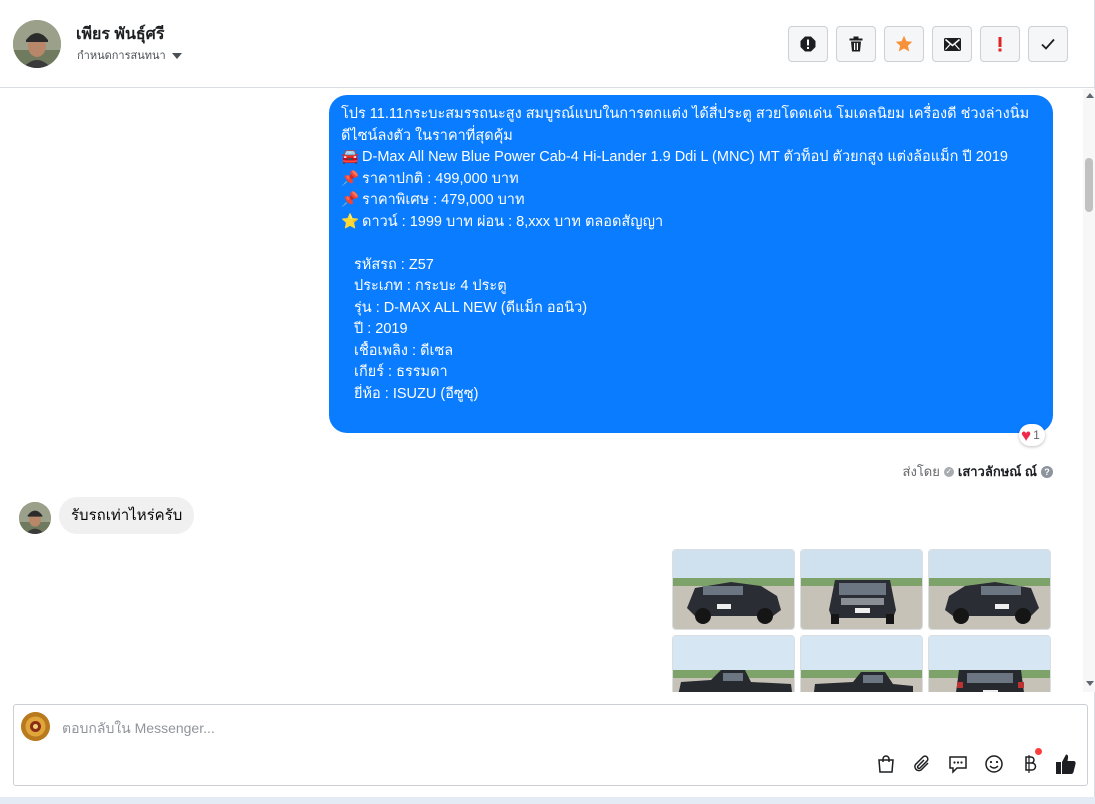 The height and width of the screenshot is (804, 1095). I want to click on like-button, so click(1066, 764).